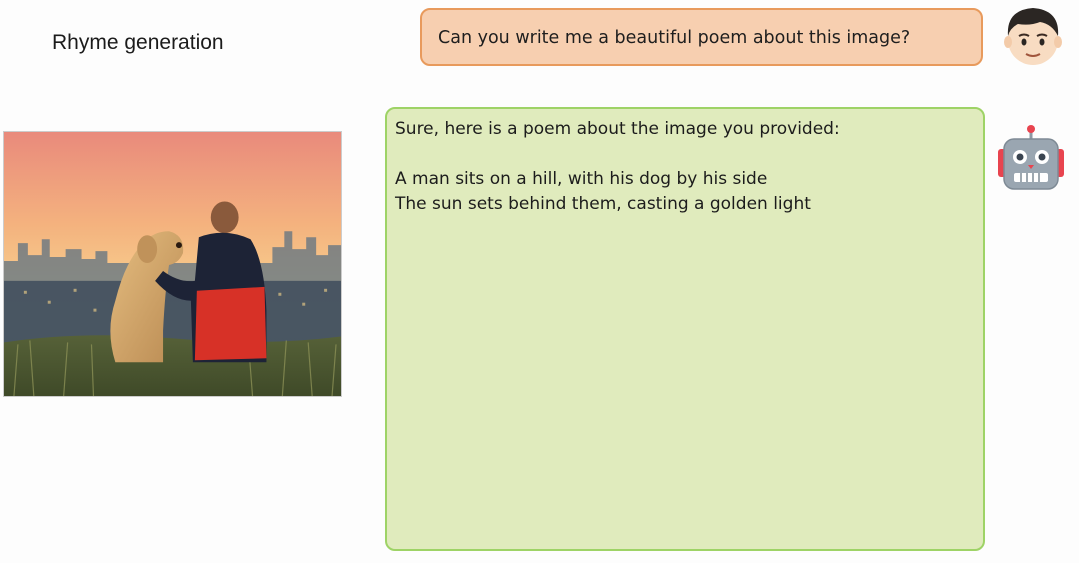 The image size is (1079, 563). What do you see at coordinates (138, 42) in the screenshot?
I see `page-title: Rhyme generation` at bounding box center [138, 42].